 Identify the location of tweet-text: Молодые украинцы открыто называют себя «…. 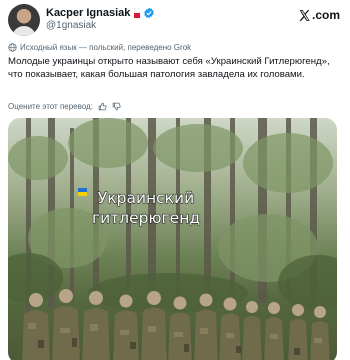
(169, 68).